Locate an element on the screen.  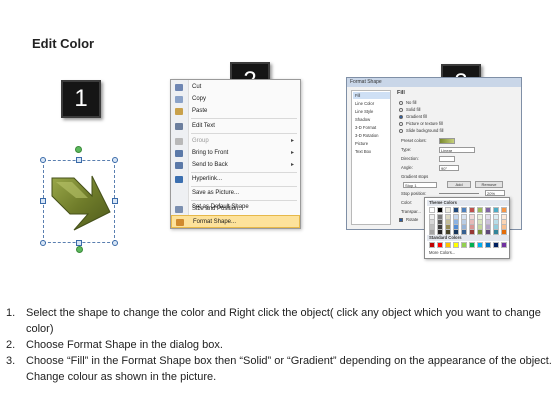
menu-item-send-to-back: Send to Back ▸ is located at coordinates (235, 165).